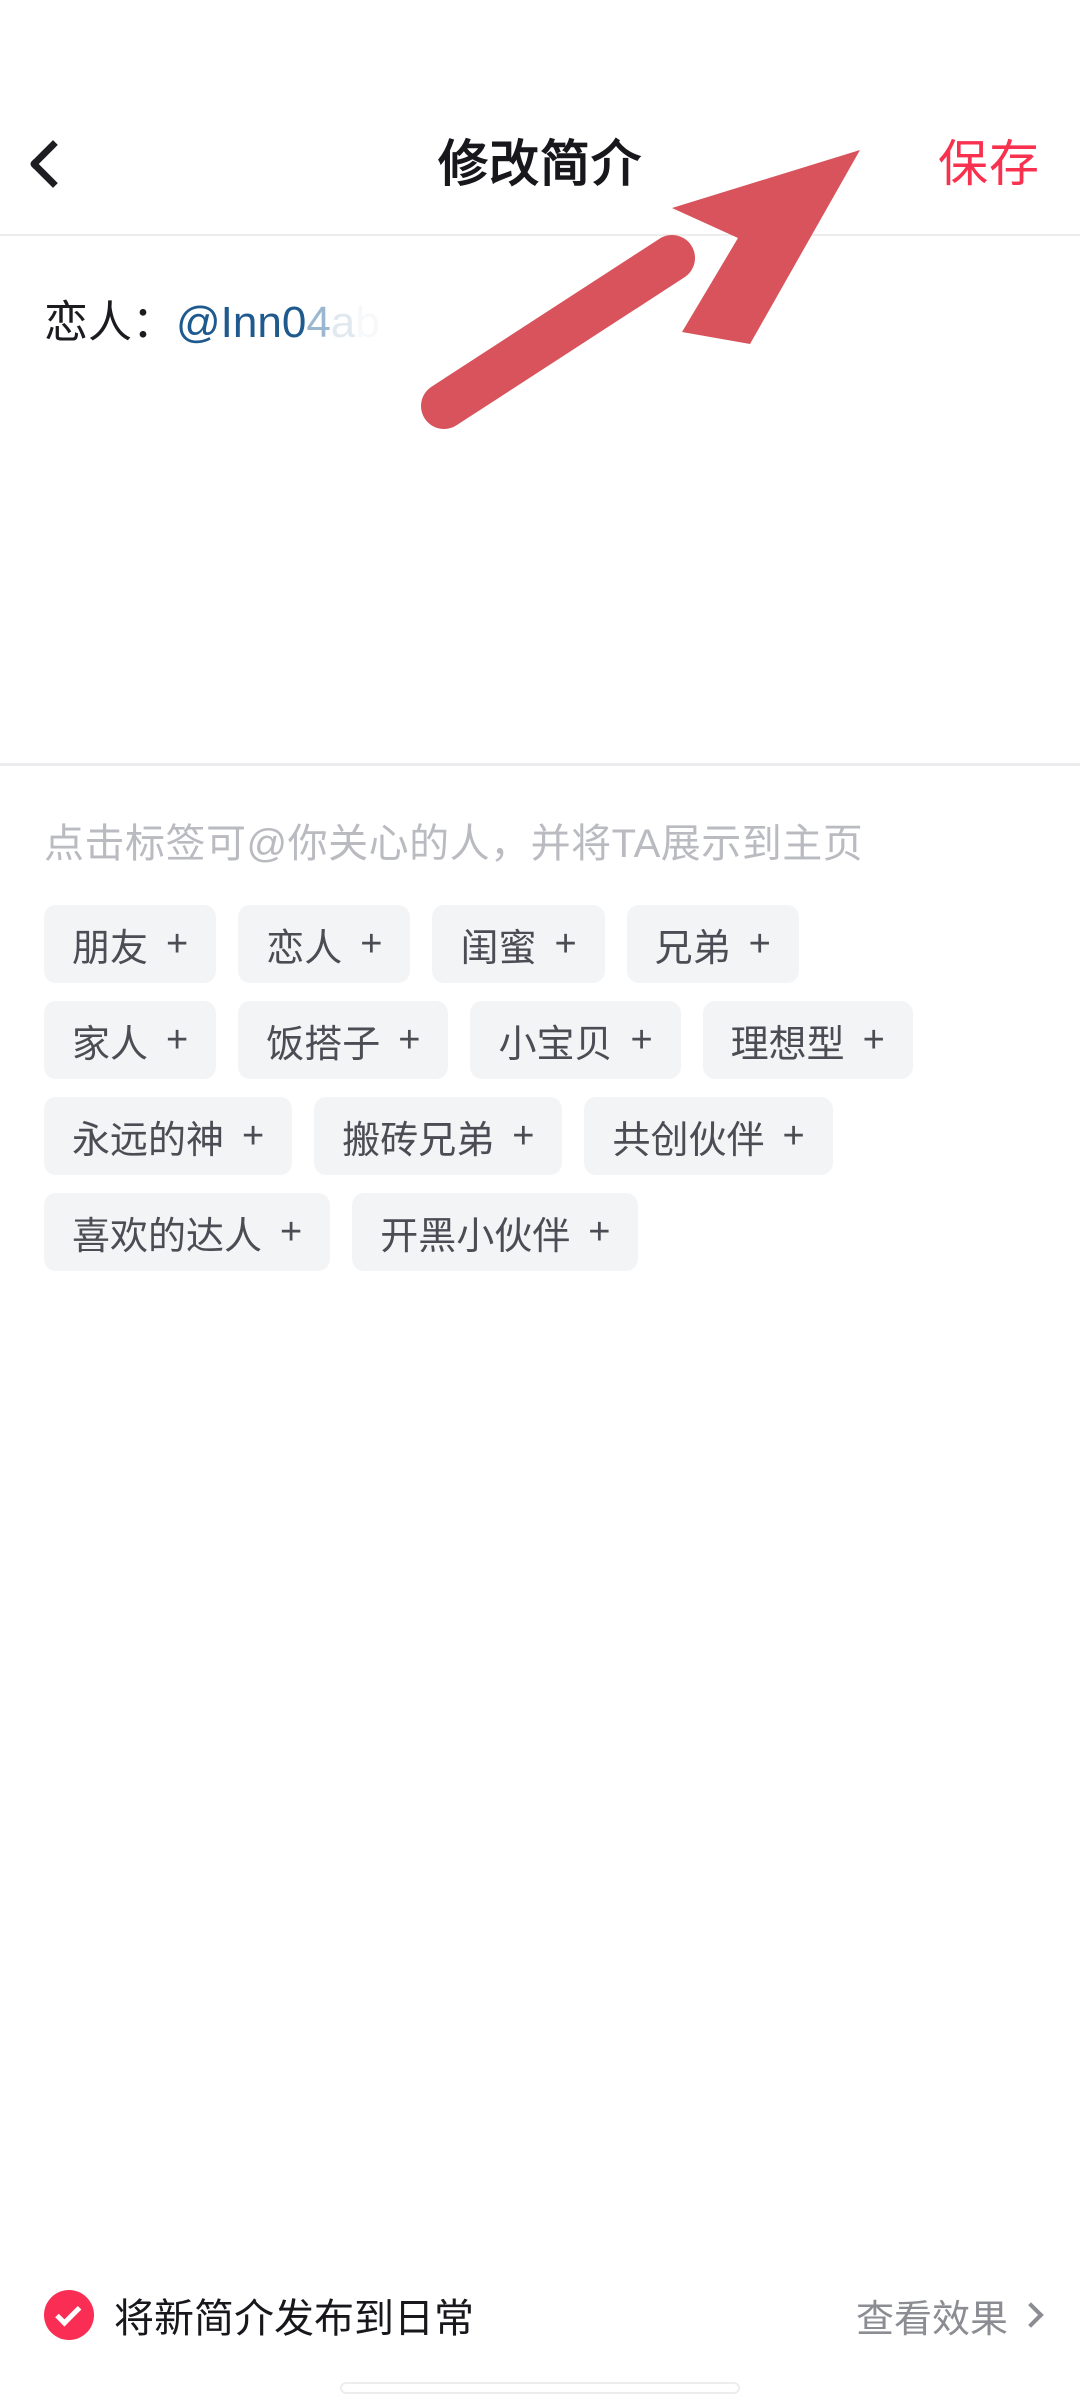 The image size is (1080, 2408). Describe the element at coordinates (418, 1140) in the screenshot. I see `tag-pill-label: 搬砖兄弟` at that location.